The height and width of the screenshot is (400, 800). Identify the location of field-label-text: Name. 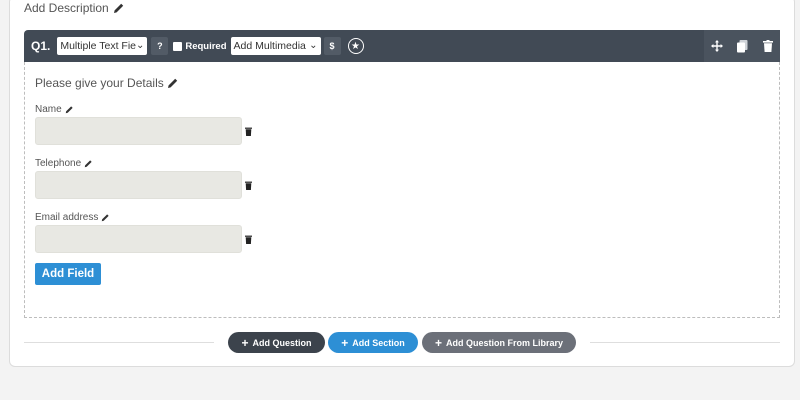
(48, 109).